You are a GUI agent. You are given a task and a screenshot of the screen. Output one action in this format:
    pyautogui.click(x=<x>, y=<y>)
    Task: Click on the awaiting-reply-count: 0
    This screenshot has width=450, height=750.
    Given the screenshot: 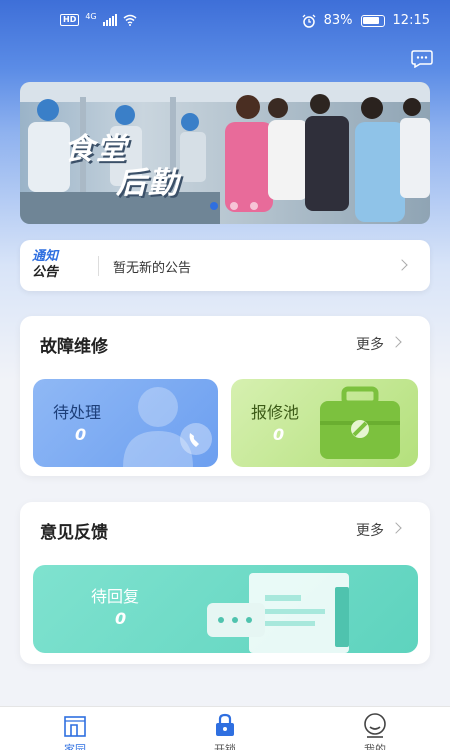 What is the action you would take?
    pyautogui.click(x=121, y=618)
    